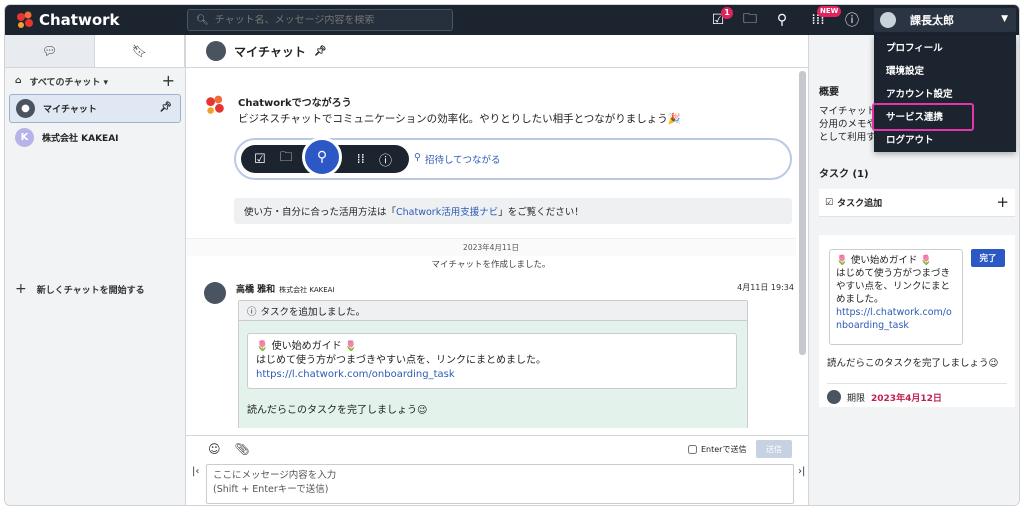 This screenshot has height=512, width=1024. I want to click on message-input: ここにメッセージ内容を入力 (Shift + Enterキーで送信), so click(500, 484).